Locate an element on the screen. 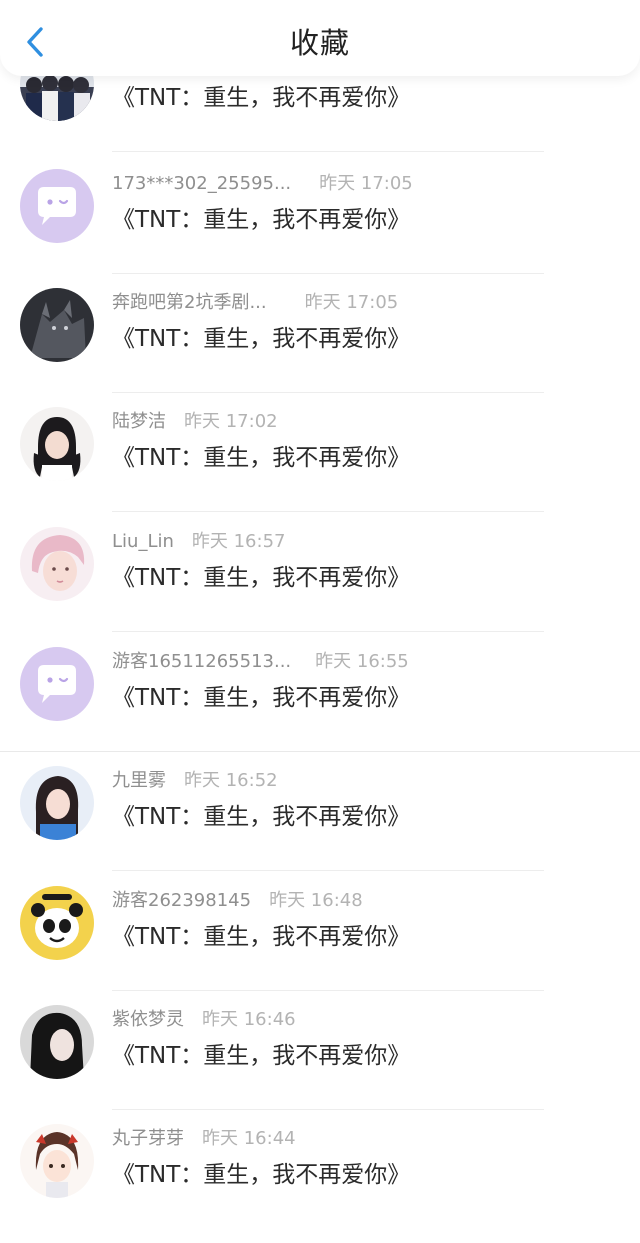  username: Liu_Lin is located at coordinates (143, 541).